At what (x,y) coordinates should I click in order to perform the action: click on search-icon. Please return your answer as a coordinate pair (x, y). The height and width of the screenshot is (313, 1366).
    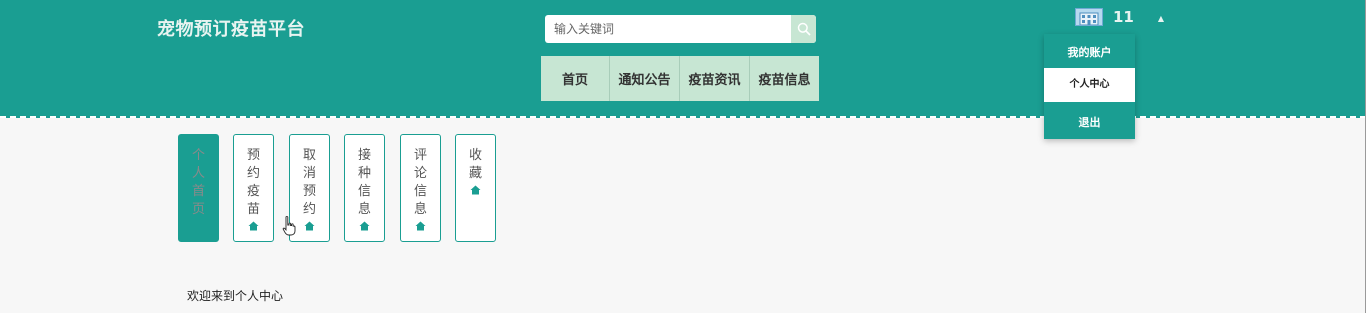
    Looking at the image, I should click on (804, 29).